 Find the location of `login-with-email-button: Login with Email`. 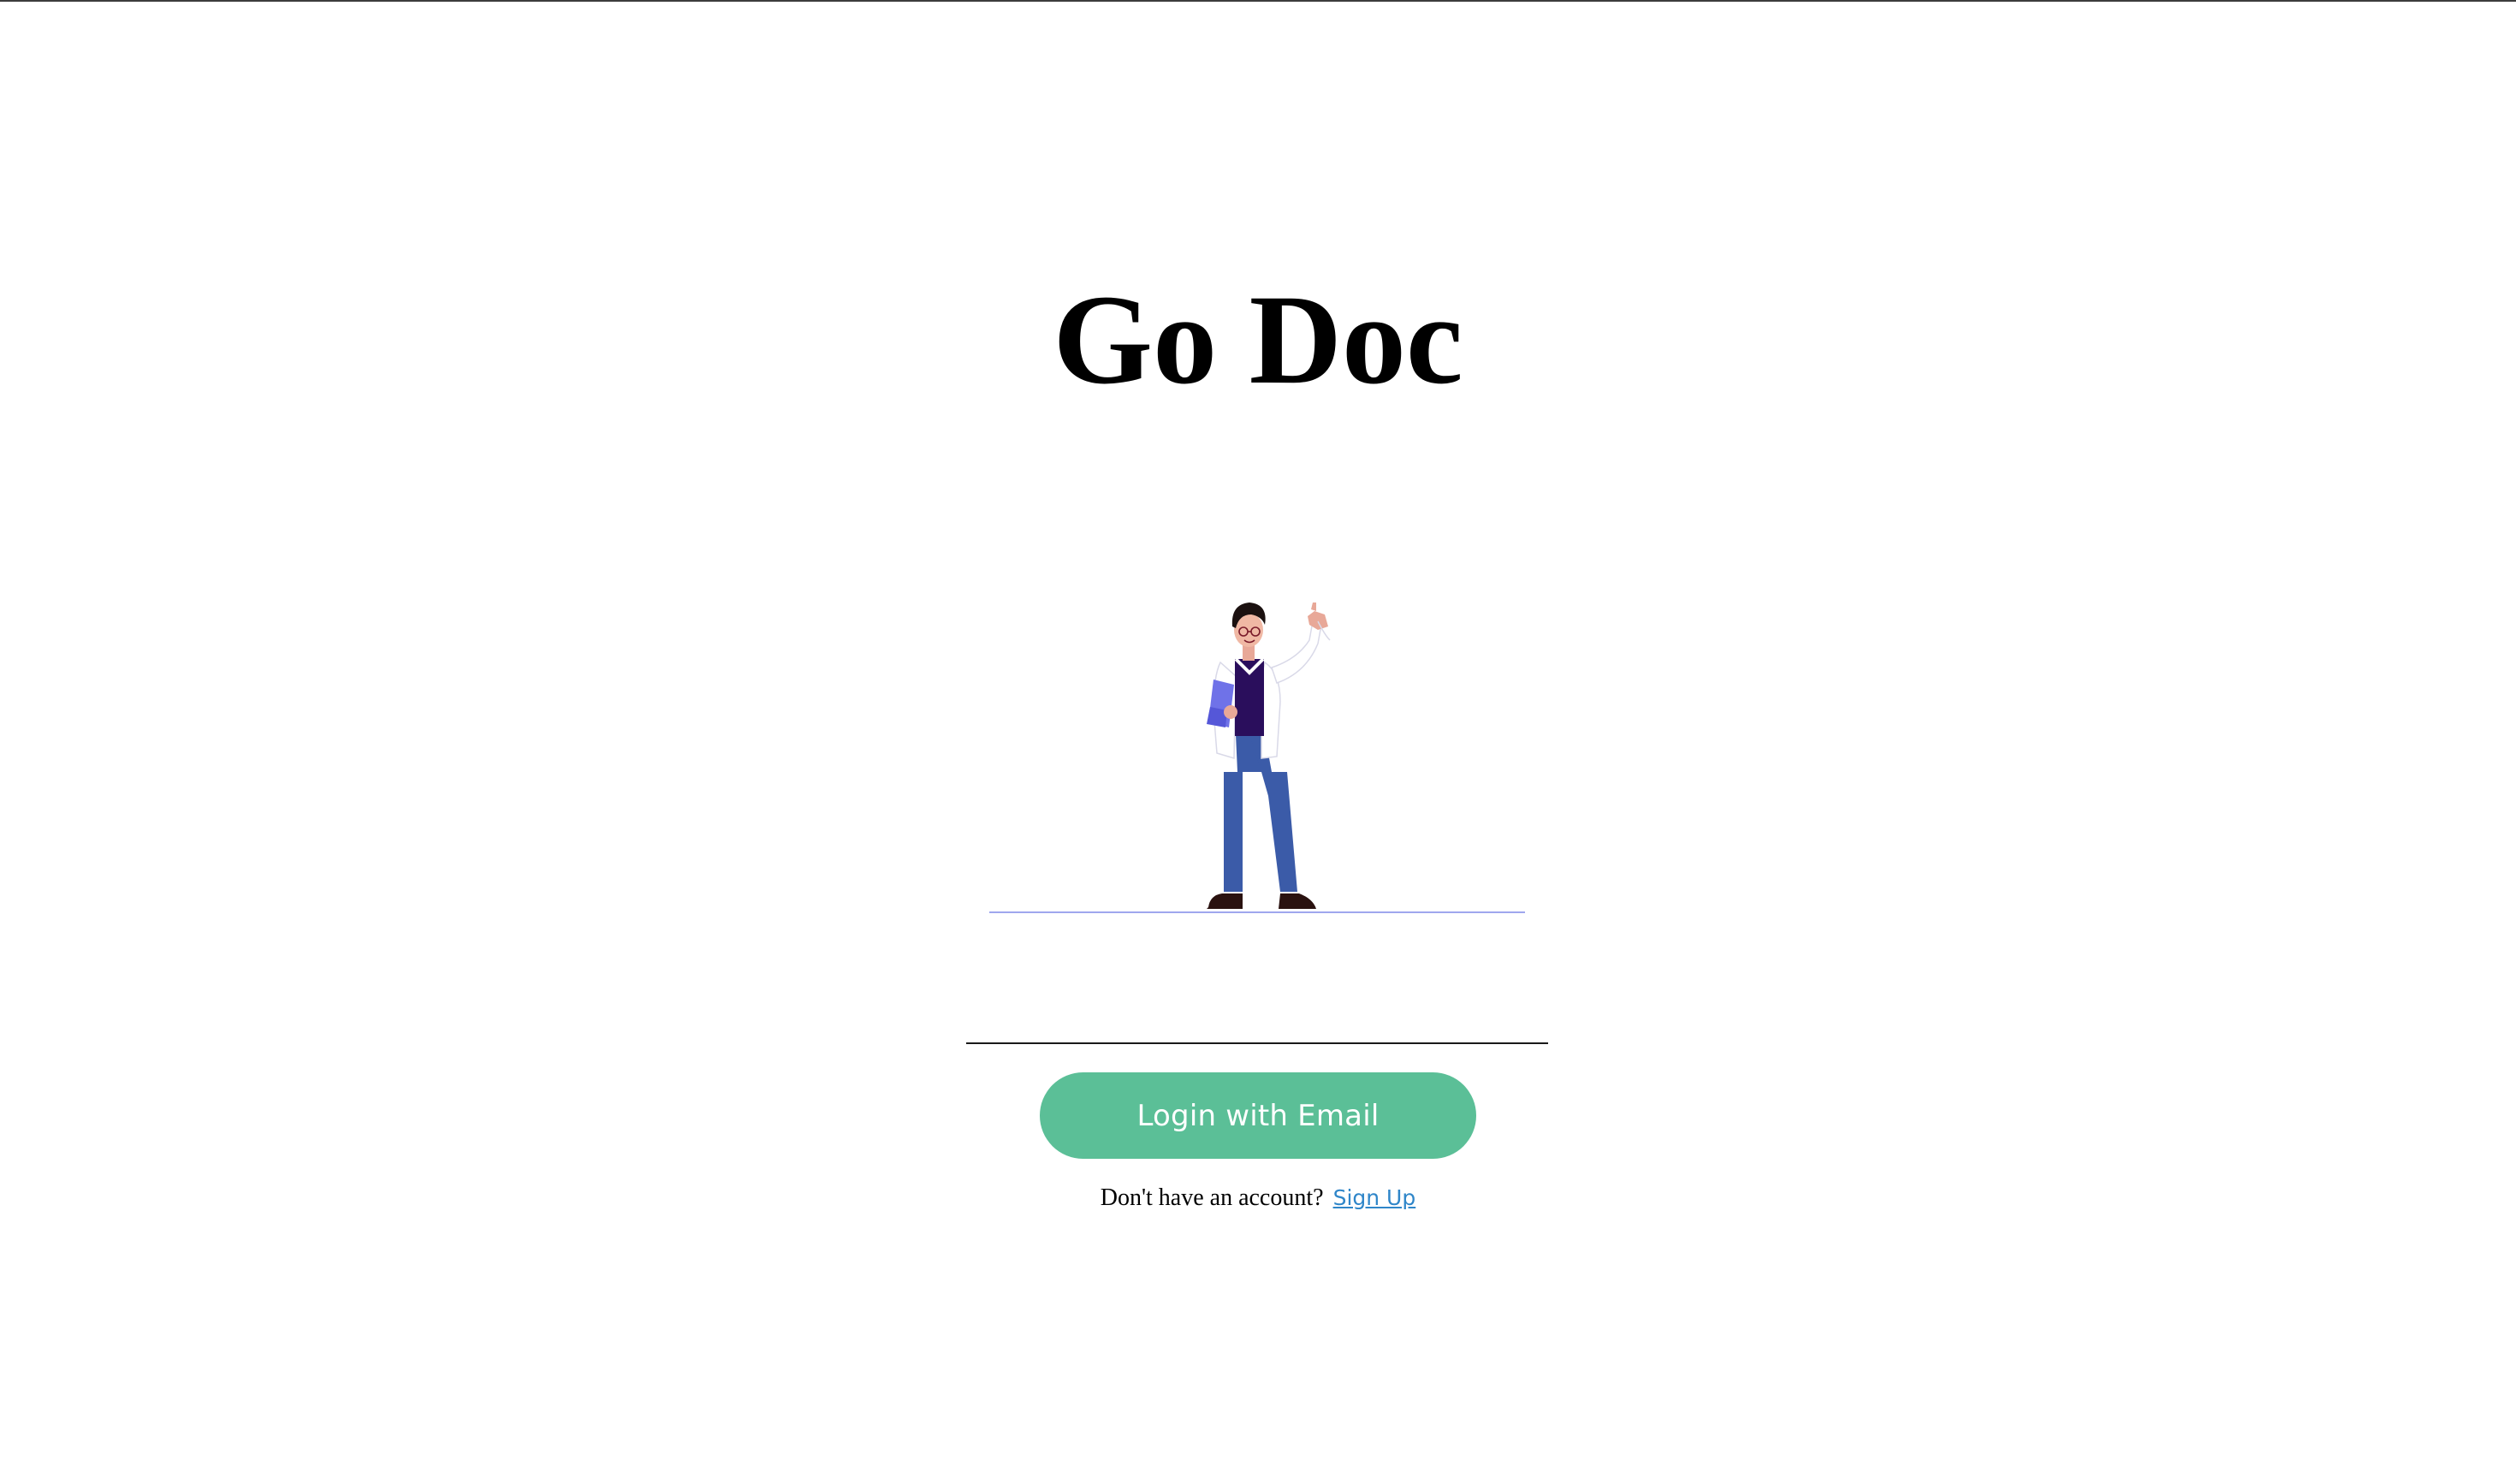

login-with-email-button: Login with Email is located at coordinates (1258, 1116).